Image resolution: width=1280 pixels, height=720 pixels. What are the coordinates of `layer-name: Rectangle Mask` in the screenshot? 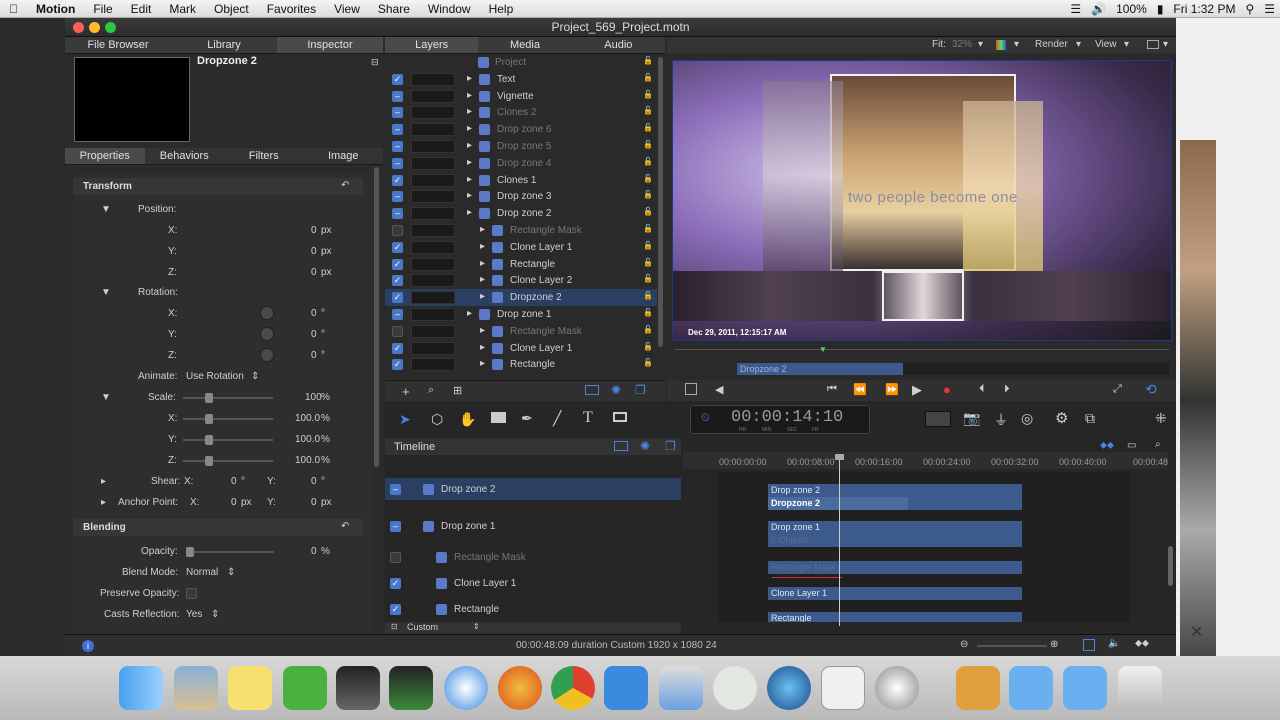 It's located at (546, 331).